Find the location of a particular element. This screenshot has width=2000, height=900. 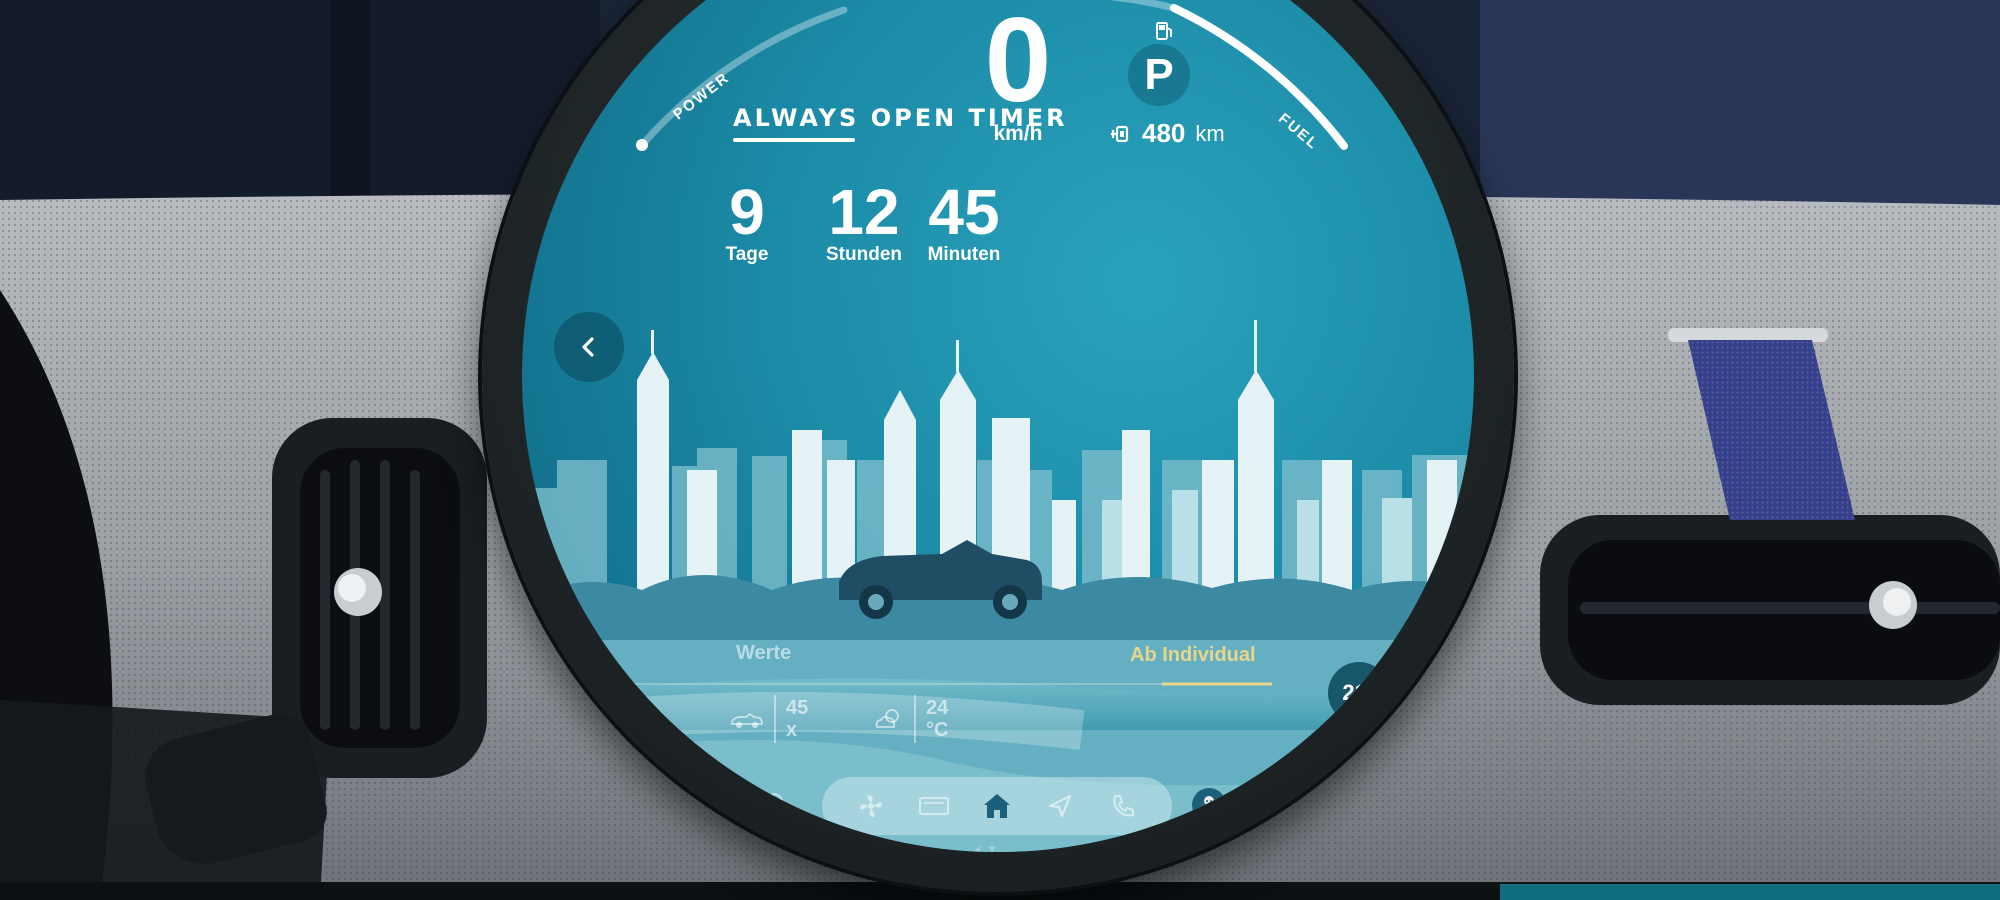

chevron-left-icon is located at coordinates (588, 347).